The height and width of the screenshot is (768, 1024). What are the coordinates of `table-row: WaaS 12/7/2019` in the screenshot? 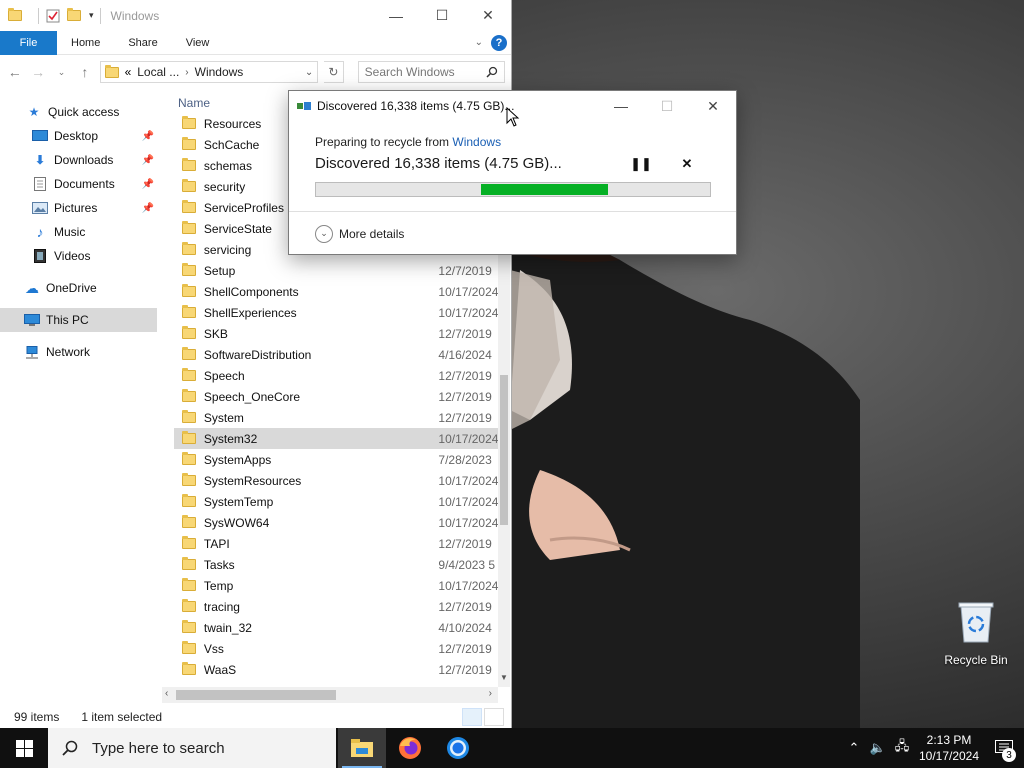 It's located at (336, 669).